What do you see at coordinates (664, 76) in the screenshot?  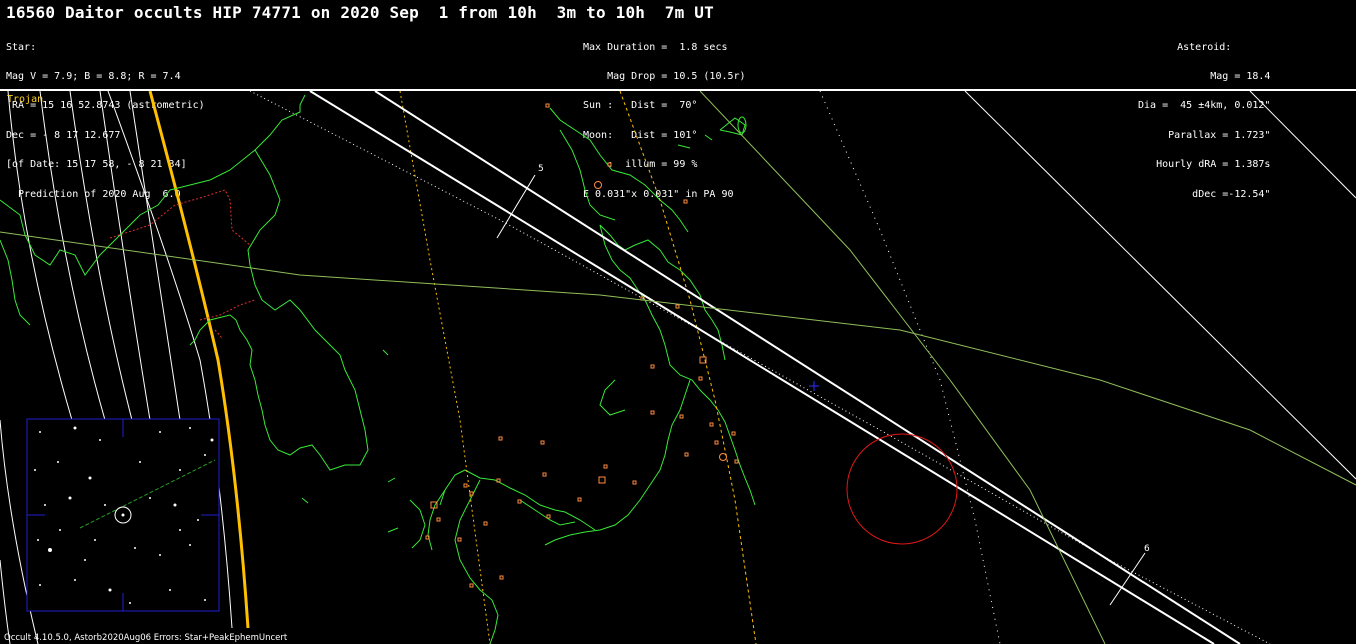 I see `event-line: Mag Drop = 10.5 (10.5r)` at bounding box center [664, 76].